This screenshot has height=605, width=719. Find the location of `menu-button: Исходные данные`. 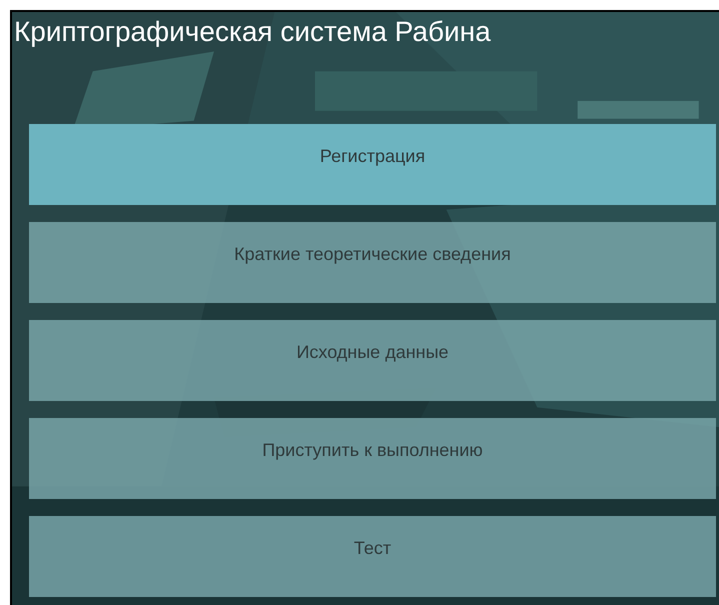

menu-button: Исходные данные is located at coordinates (372, 360).